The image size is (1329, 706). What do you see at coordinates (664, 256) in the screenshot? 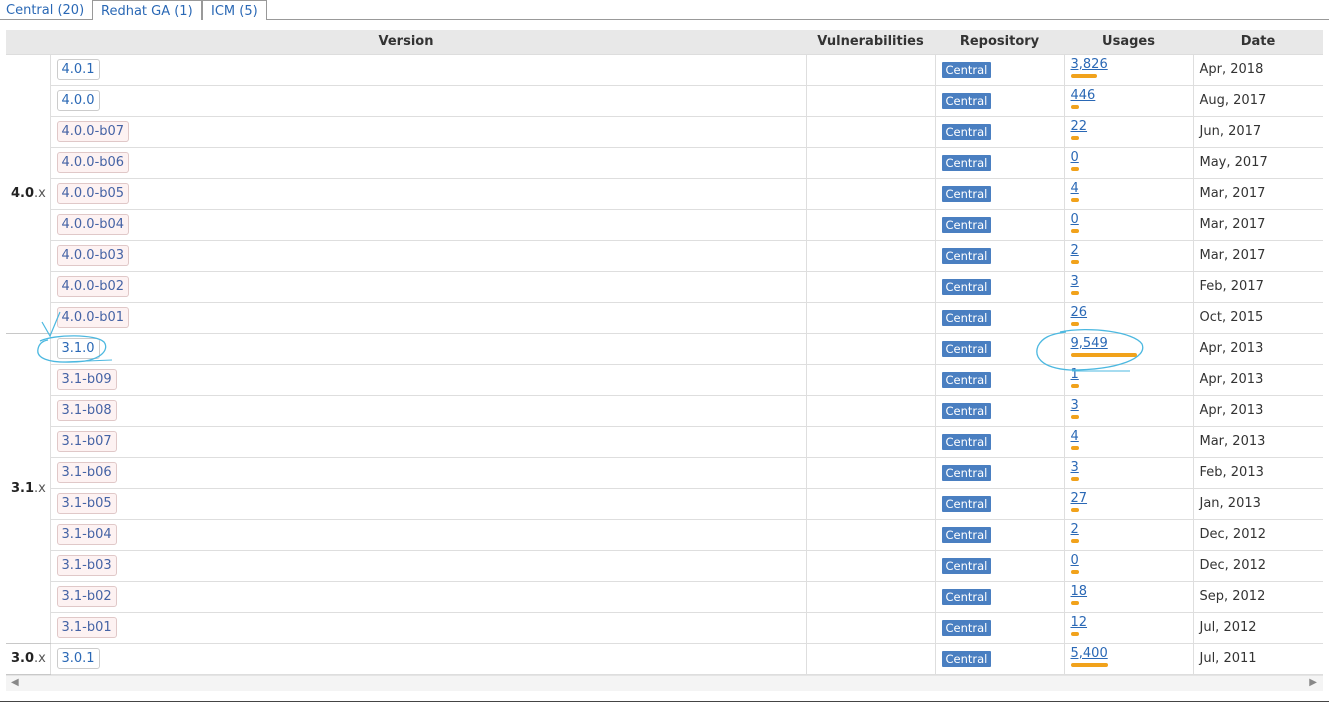
I see `table-row: 4.0.0-b03 Central 2 Mar, 2017` at bounding box center [664, 256].